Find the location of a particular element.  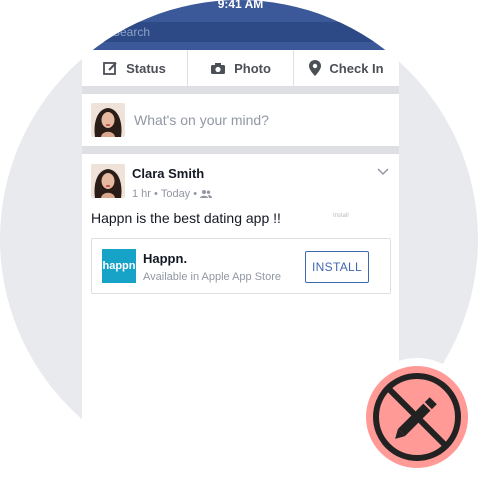

post-date: Today is located at coordinates (175, 194).